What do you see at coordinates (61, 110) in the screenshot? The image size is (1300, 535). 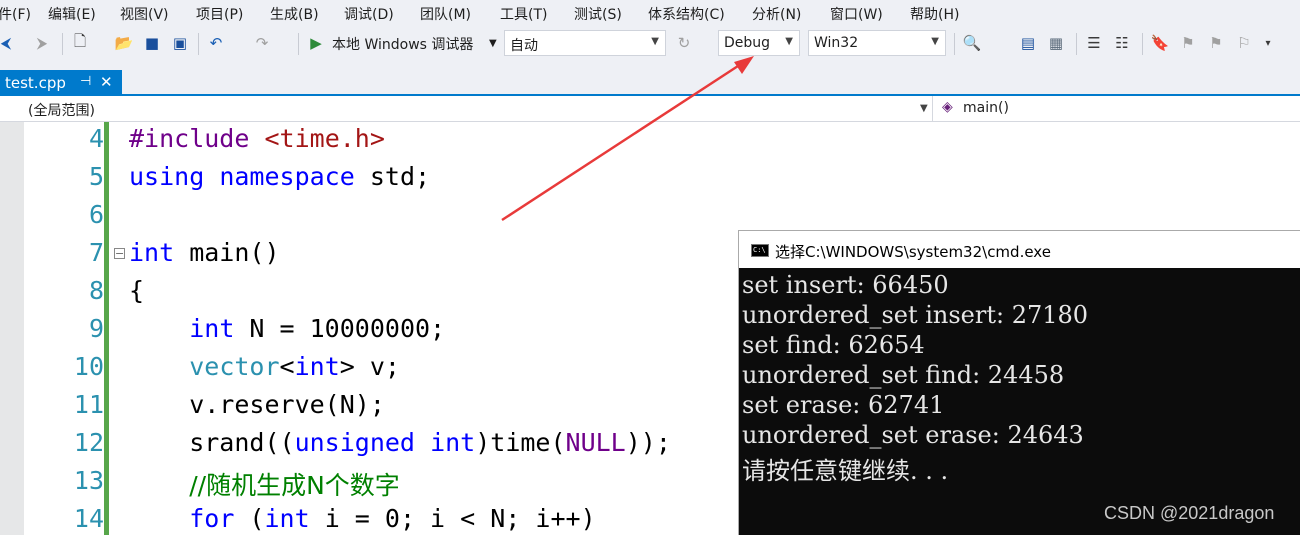 I see `scope-dropdown: (全局范围)` at bounding box center [61, 110].